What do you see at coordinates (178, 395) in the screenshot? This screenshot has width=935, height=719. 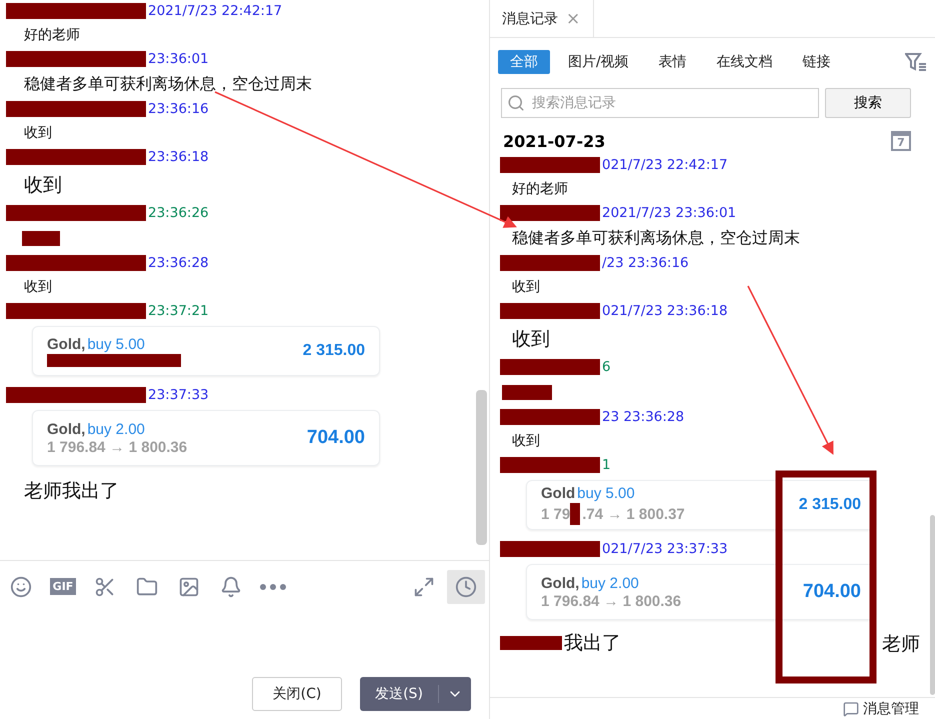 I see `message-time: 23:37:33` at bounding box center [178, 395].